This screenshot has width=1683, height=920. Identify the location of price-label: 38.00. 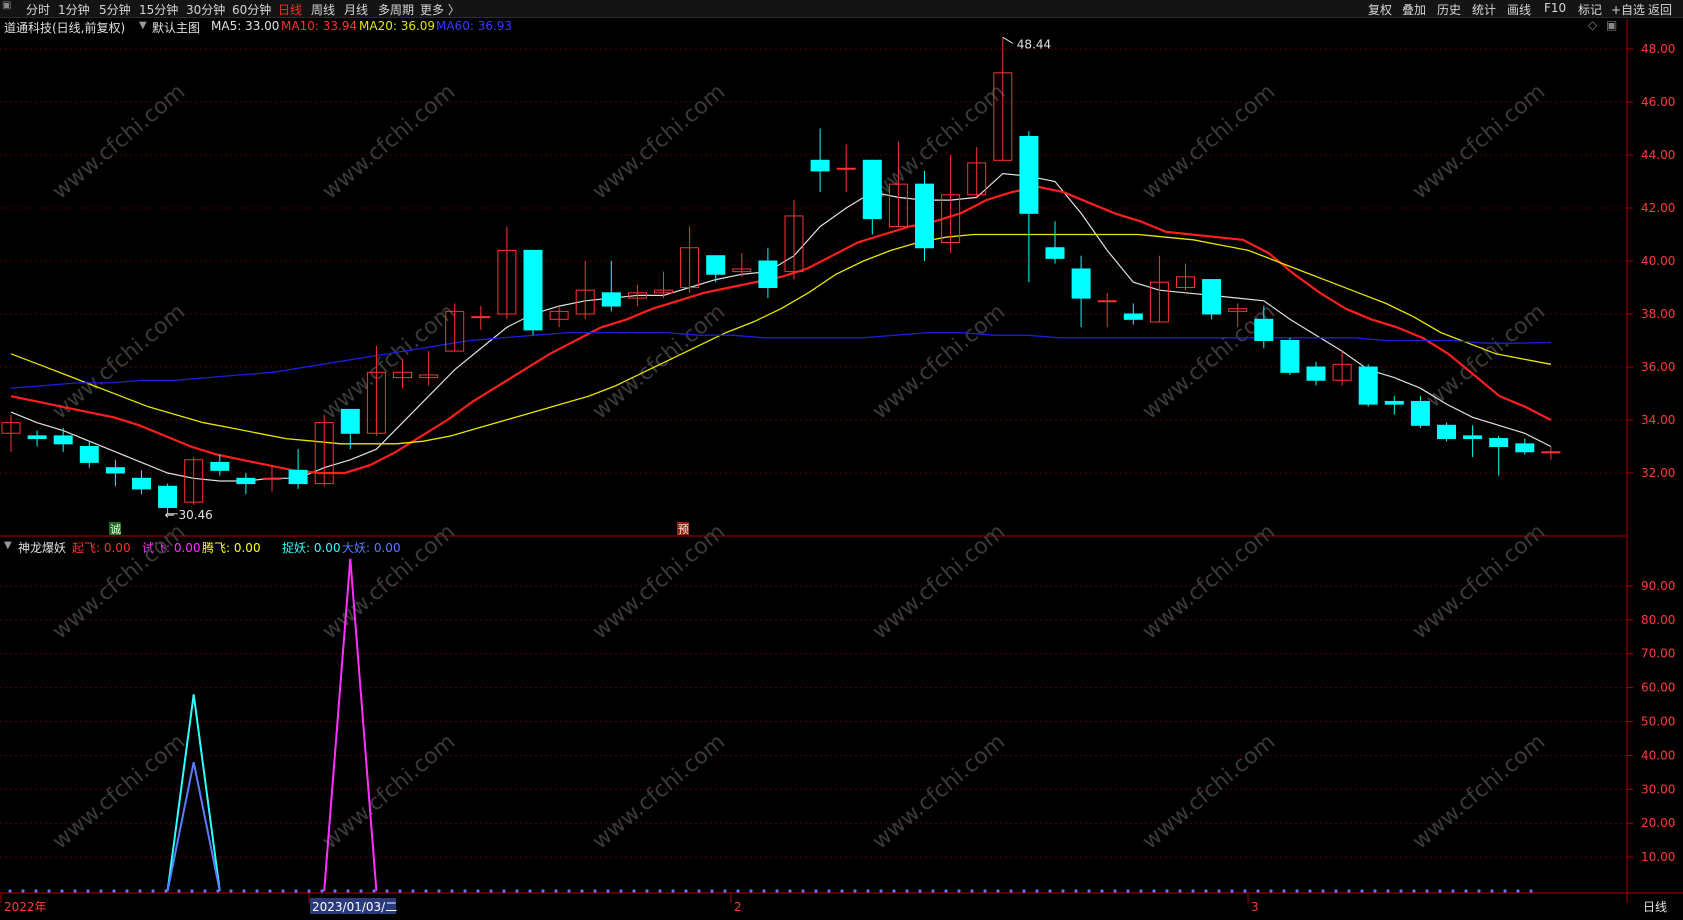
(1658, 314).